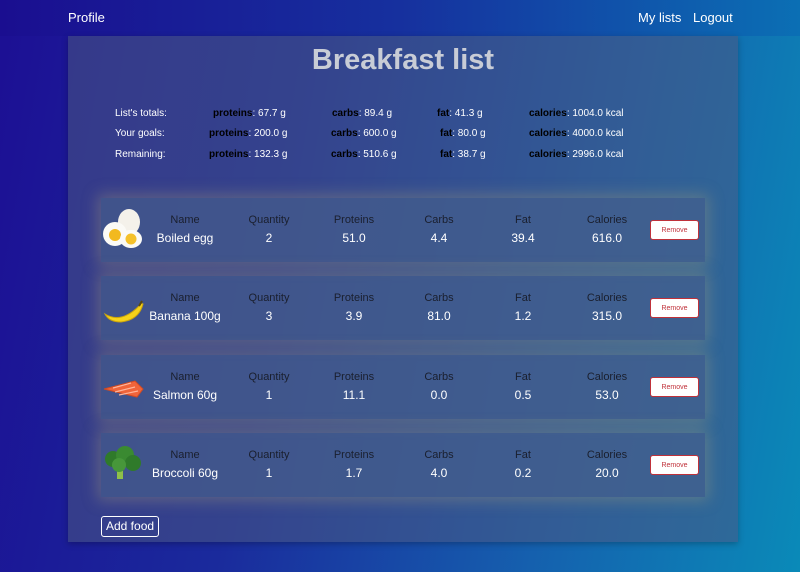  I want to click on food-fat-col: Fat 39.4, so click(523, 229).